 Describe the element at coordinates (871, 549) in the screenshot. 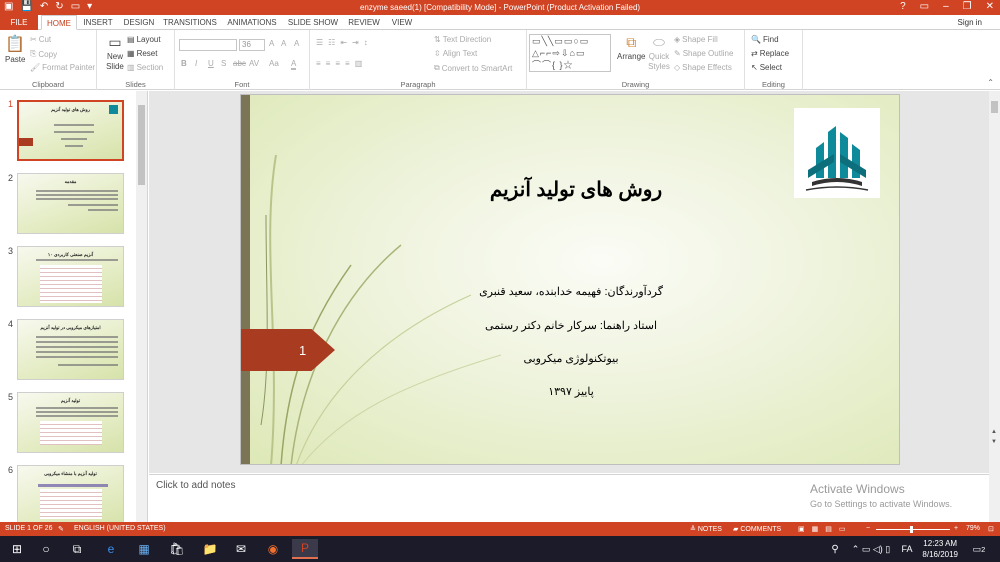

I see `system-tray-icons: ⌃ ▭ ◁) ▯` at that location.